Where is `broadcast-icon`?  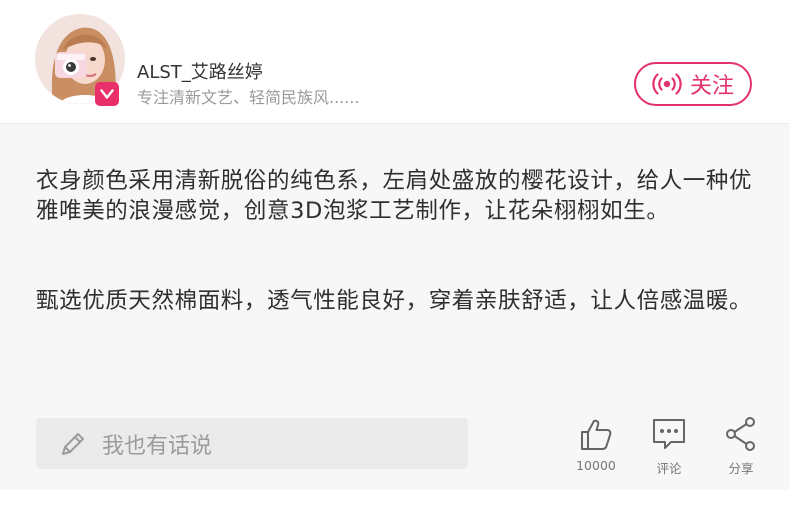
broadcast-icon is located at coordinates (667, 84).